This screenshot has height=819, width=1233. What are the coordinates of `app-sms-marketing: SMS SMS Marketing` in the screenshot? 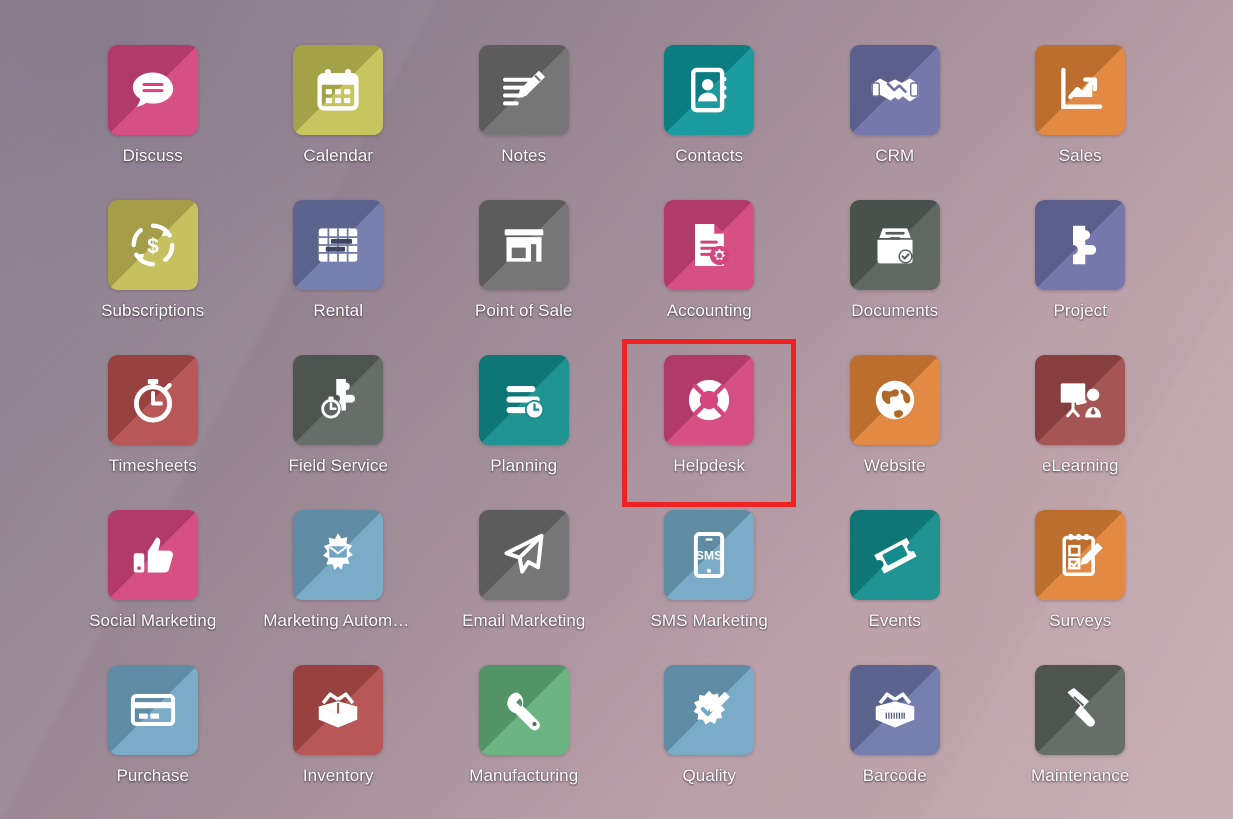 It's located at (710, 587).